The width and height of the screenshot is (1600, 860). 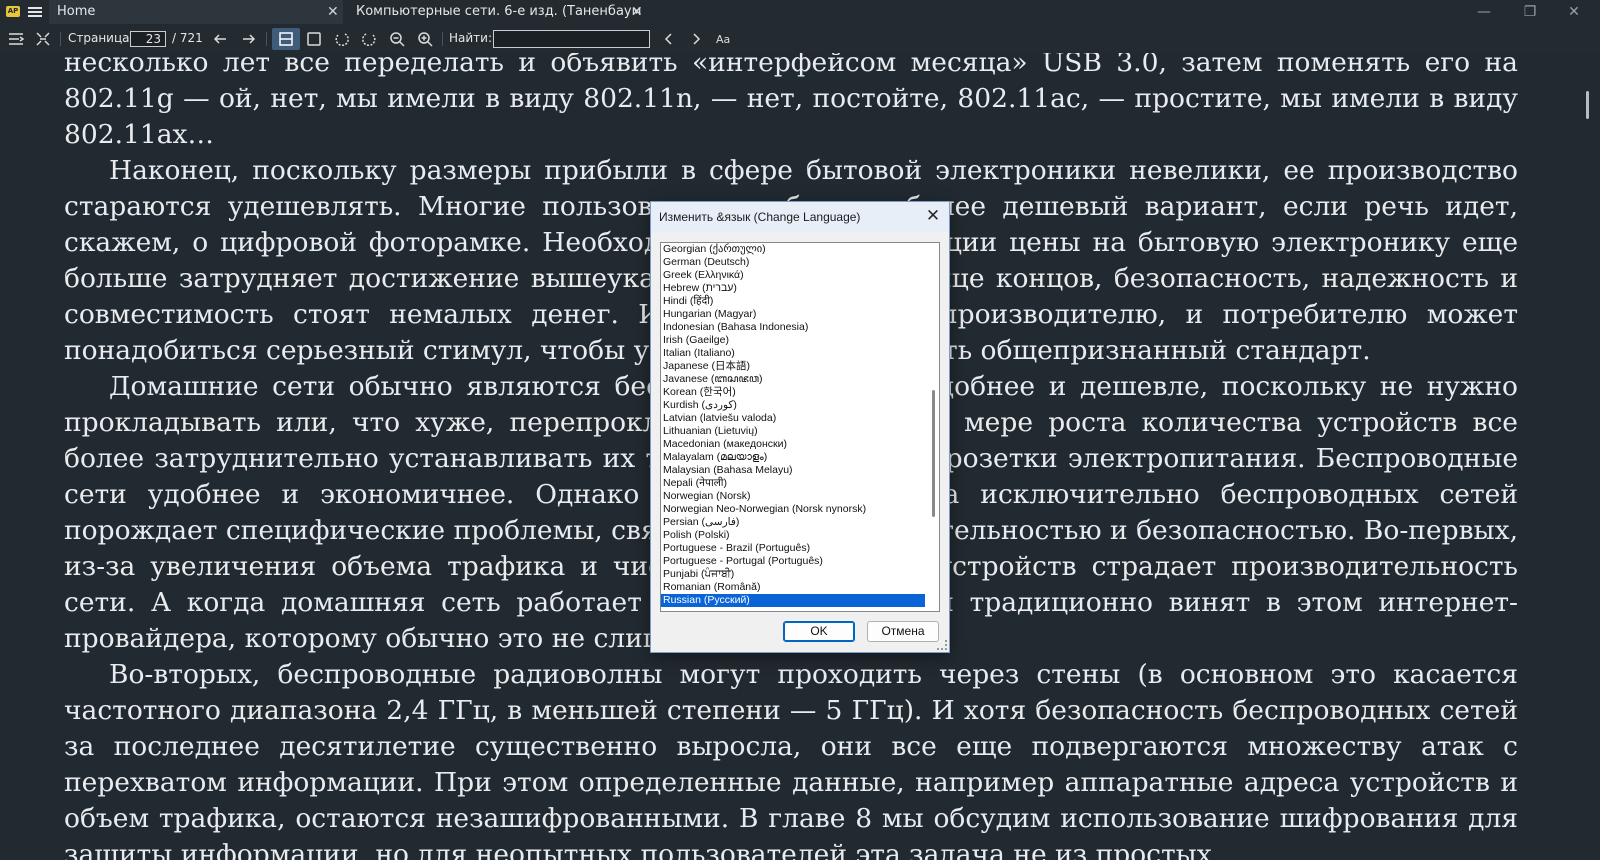 What do you see at coordinates (793, 431) in the screenshot?
I see `language-list-item: Lithuanian (Lietuvių)` at bounding box center [793, 431].